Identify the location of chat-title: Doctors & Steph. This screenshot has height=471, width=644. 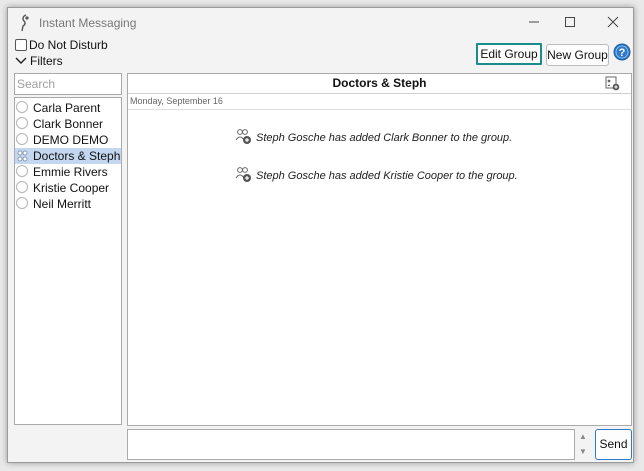
(379, 83).